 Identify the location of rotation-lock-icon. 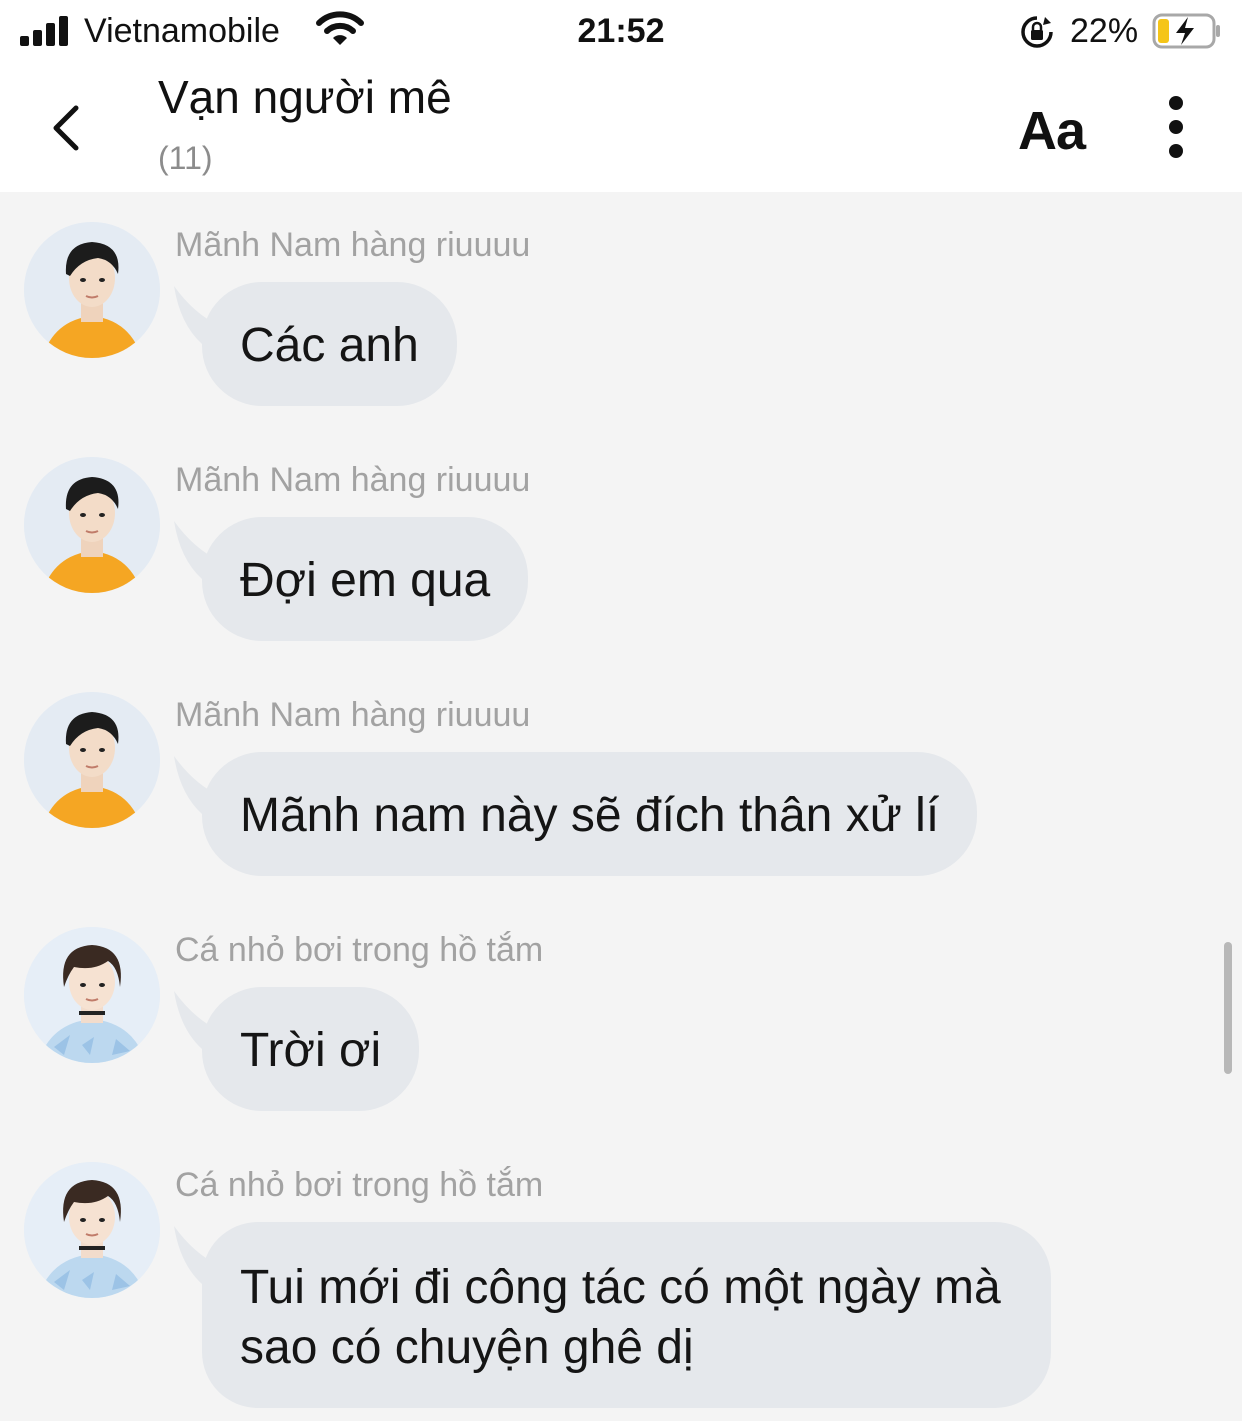
(1037, 32).